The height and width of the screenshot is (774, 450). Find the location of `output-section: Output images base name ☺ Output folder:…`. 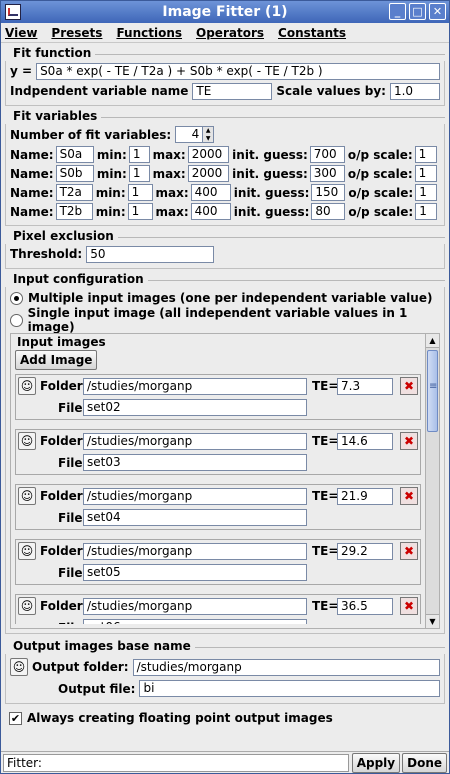

output-section: Output images base name ☺ Output folder:… is located at coordinates (225, 671).